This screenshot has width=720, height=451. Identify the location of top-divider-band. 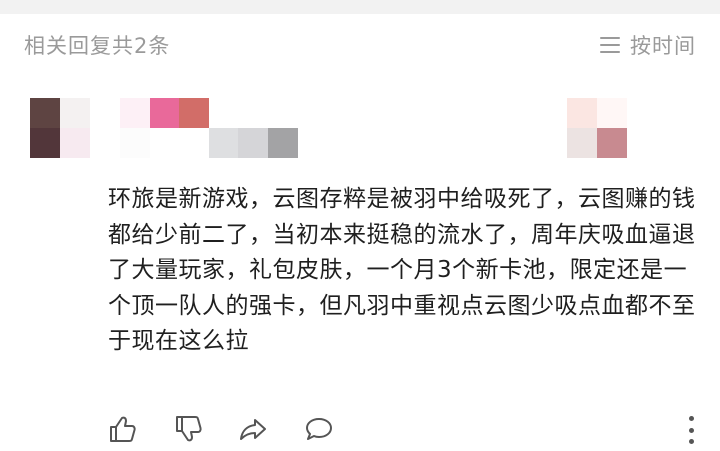
(360, 7).